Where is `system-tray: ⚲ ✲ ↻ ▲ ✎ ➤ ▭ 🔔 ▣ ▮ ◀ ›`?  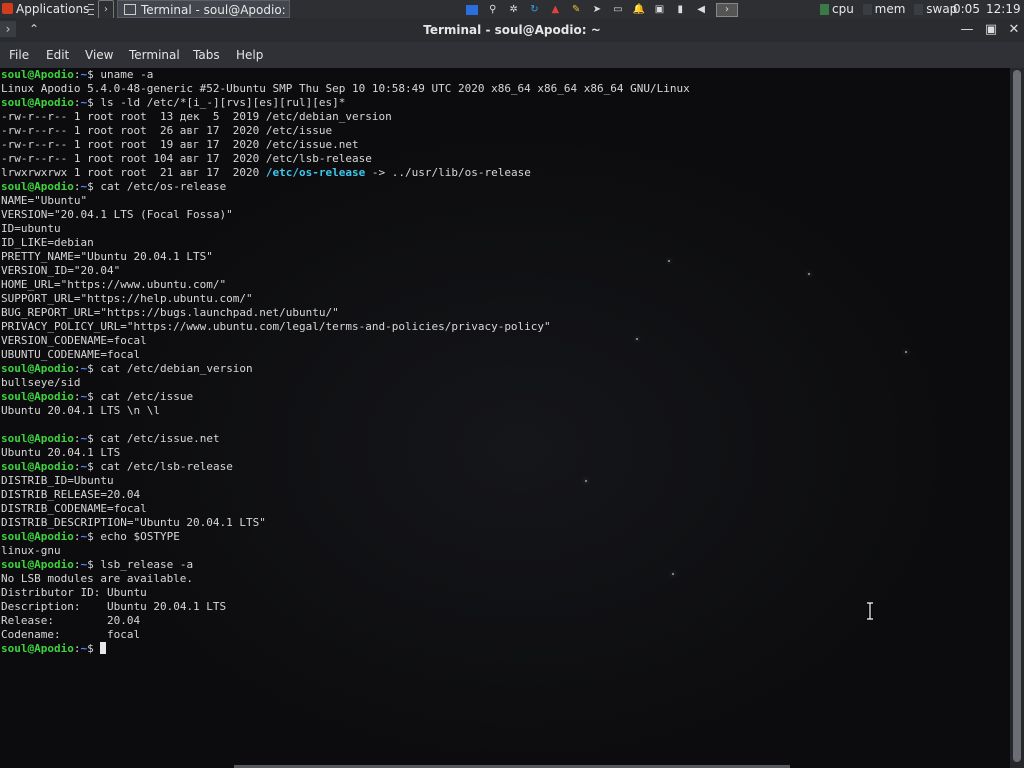
system-tray: ⚲ ✲ ↻ ▲ ✎ ➤ ▭ 🔔 ▣ ▮ ◀ › is located at coordinates (604, 9).